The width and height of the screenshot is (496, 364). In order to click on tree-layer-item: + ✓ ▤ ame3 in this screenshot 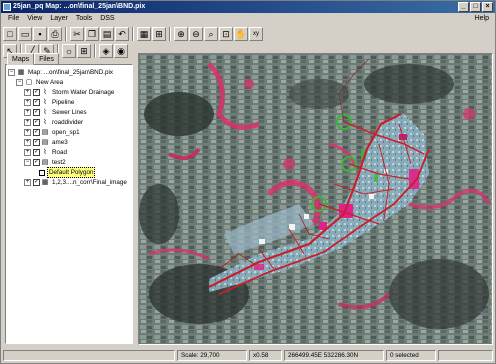, I will do `click(46, 142)`.